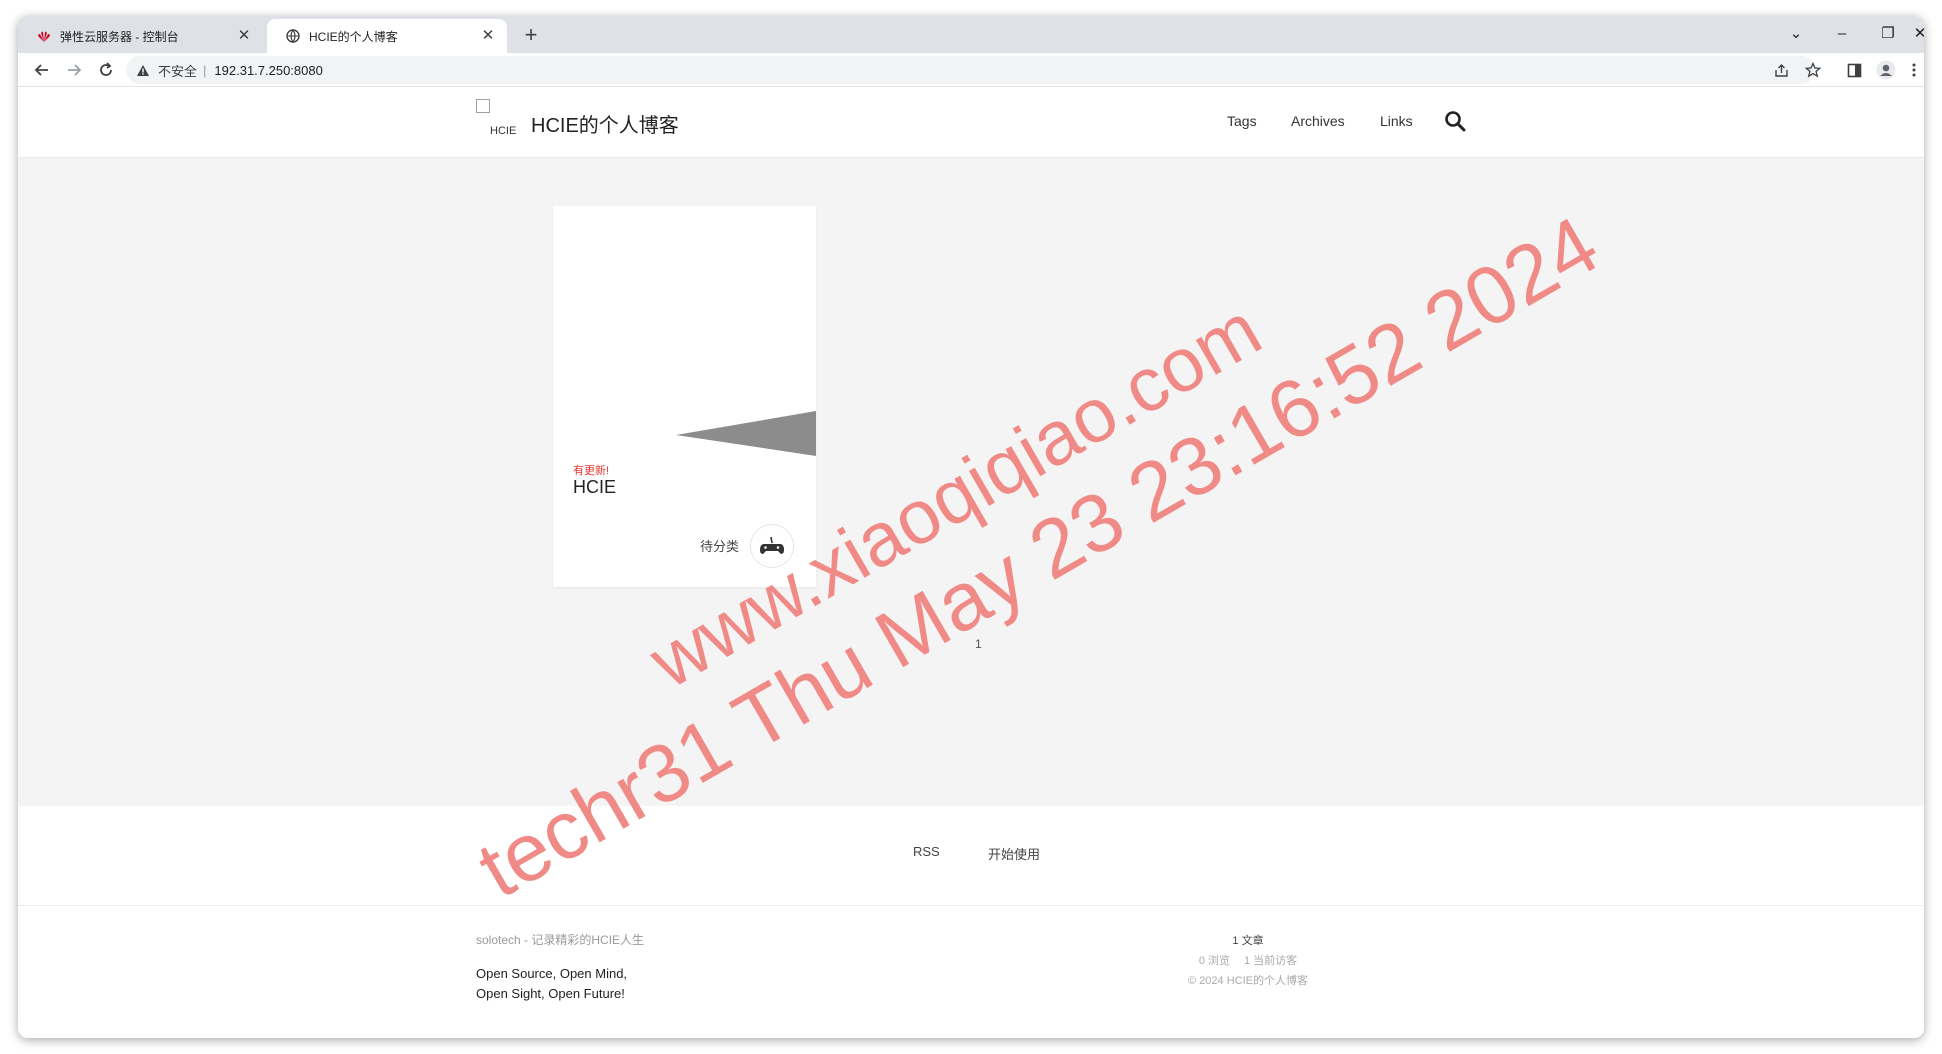 The image size is (1942, 1054). Describe the element at coordinates (552, 973) in the screenshot. I see `motto-line: Open Source, Open Mind,` at that location.